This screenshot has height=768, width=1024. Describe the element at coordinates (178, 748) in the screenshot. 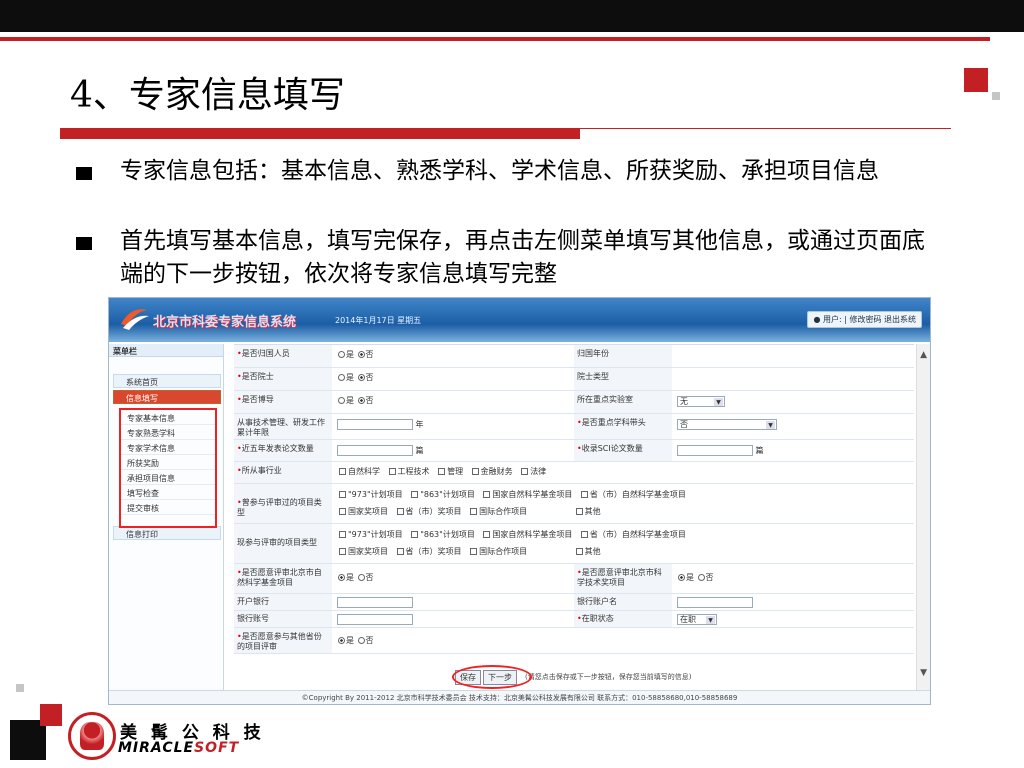

I see `brand-name-en: MIRACLESOFT` at that location.